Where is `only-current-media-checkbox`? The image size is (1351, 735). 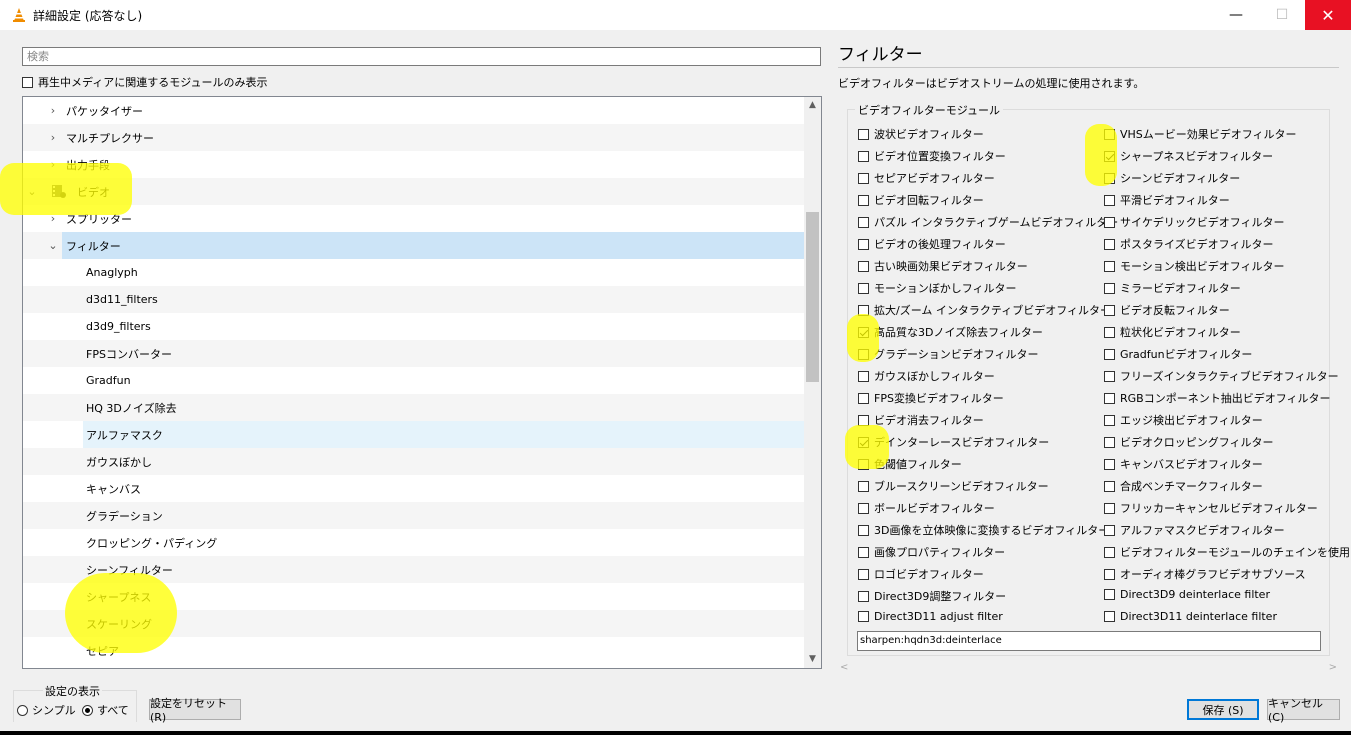
only-current-media-checkbox is located at coordinates (27, 82).